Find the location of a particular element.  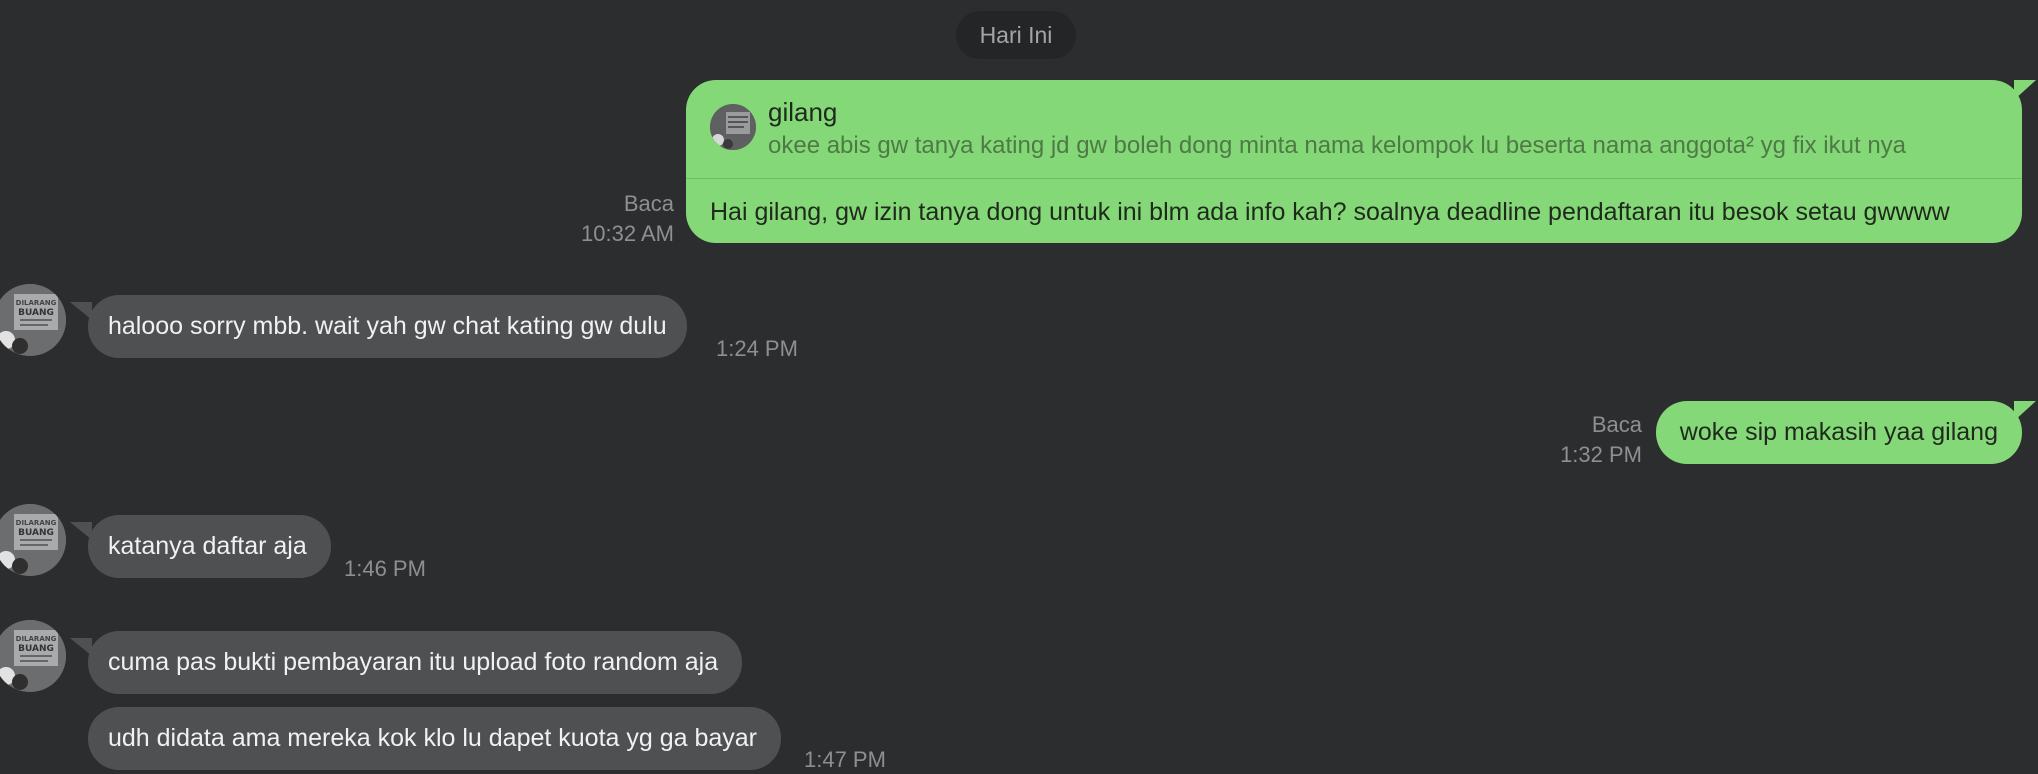

message-time: 1:47 PM is located at coordinates (845, 759).